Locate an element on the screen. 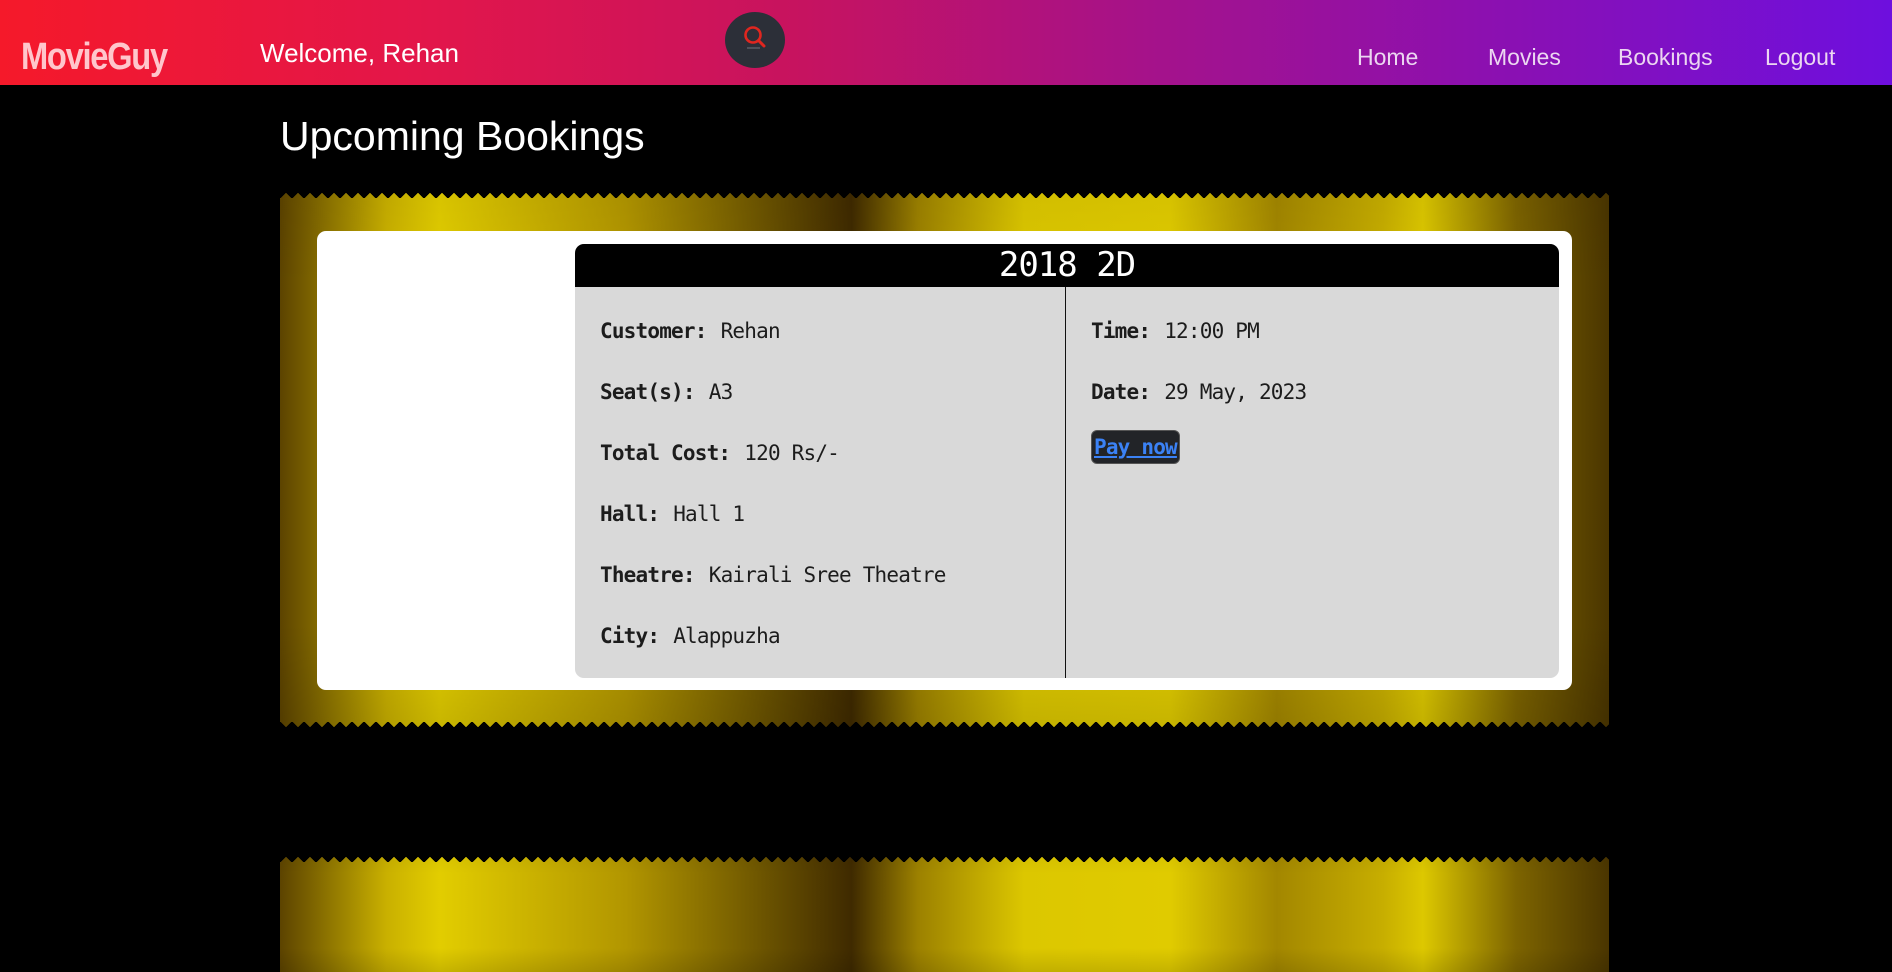  seats-value: A3 is located at coordinates (720, 391).